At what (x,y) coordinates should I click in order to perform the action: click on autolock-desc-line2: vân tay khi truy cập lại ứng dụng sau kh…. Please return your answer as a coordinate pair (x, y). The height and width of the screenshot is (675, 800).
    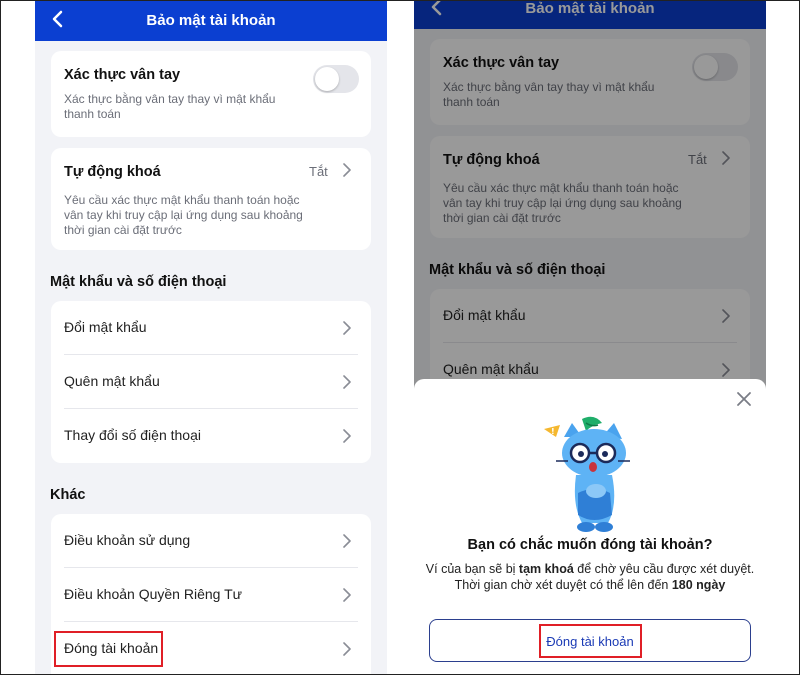
    Looking at the image, I should click on (183, 215).